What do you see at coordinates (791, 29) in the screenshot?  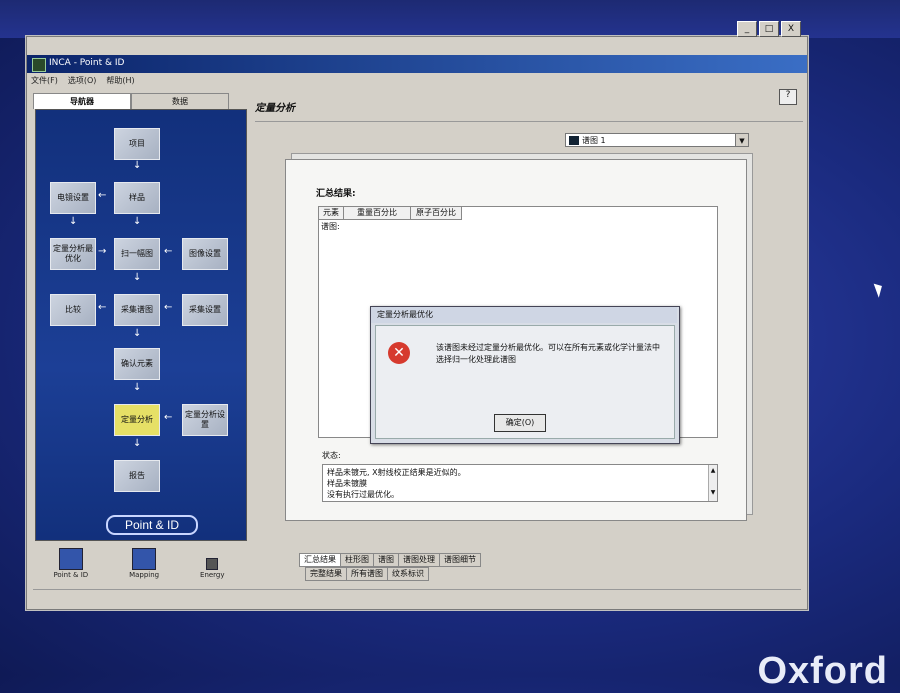 I see `close-button: X` at bounding box center [791, 29].